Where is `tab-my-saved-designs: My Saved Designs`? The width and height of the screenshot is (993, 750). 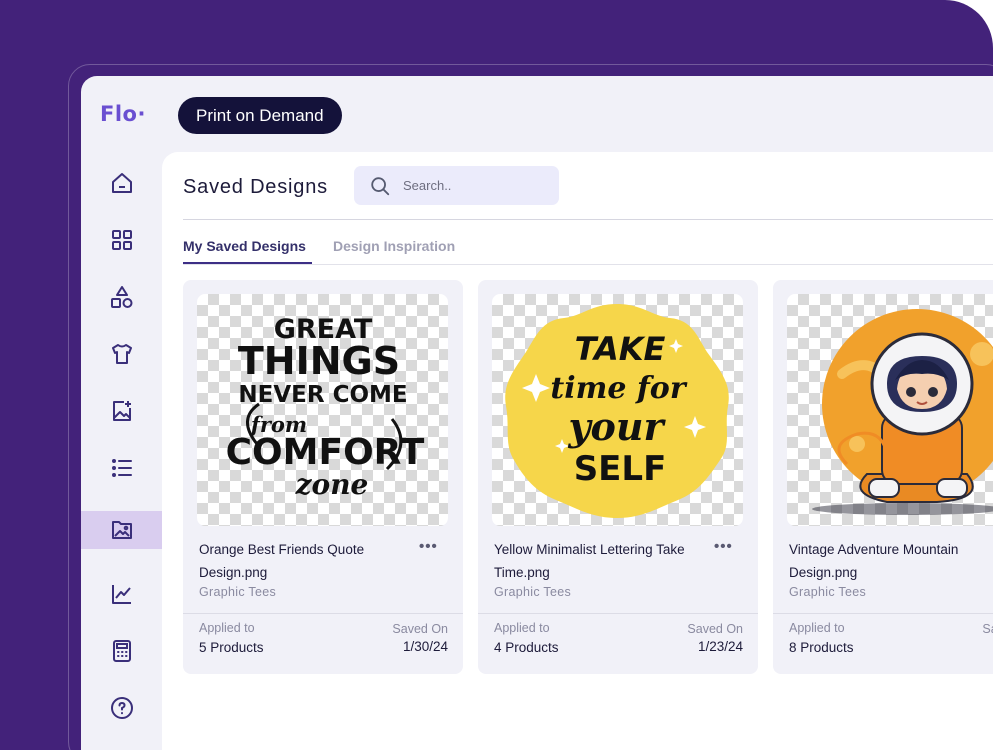 tab-my-saved-designs: My Saved Designs is located at coordinates (244, 251).